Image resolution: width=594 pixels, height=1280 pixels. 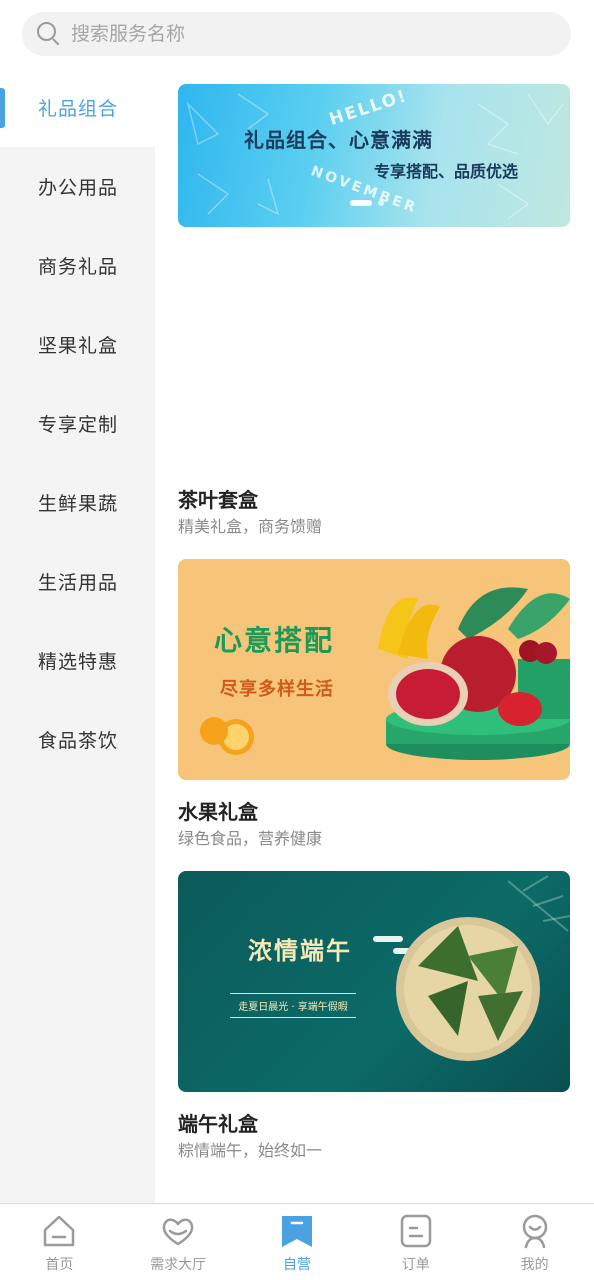 I want to click on product-image-fruit: 心意搭配 尽享多样生活, so click(x=374, y=669).